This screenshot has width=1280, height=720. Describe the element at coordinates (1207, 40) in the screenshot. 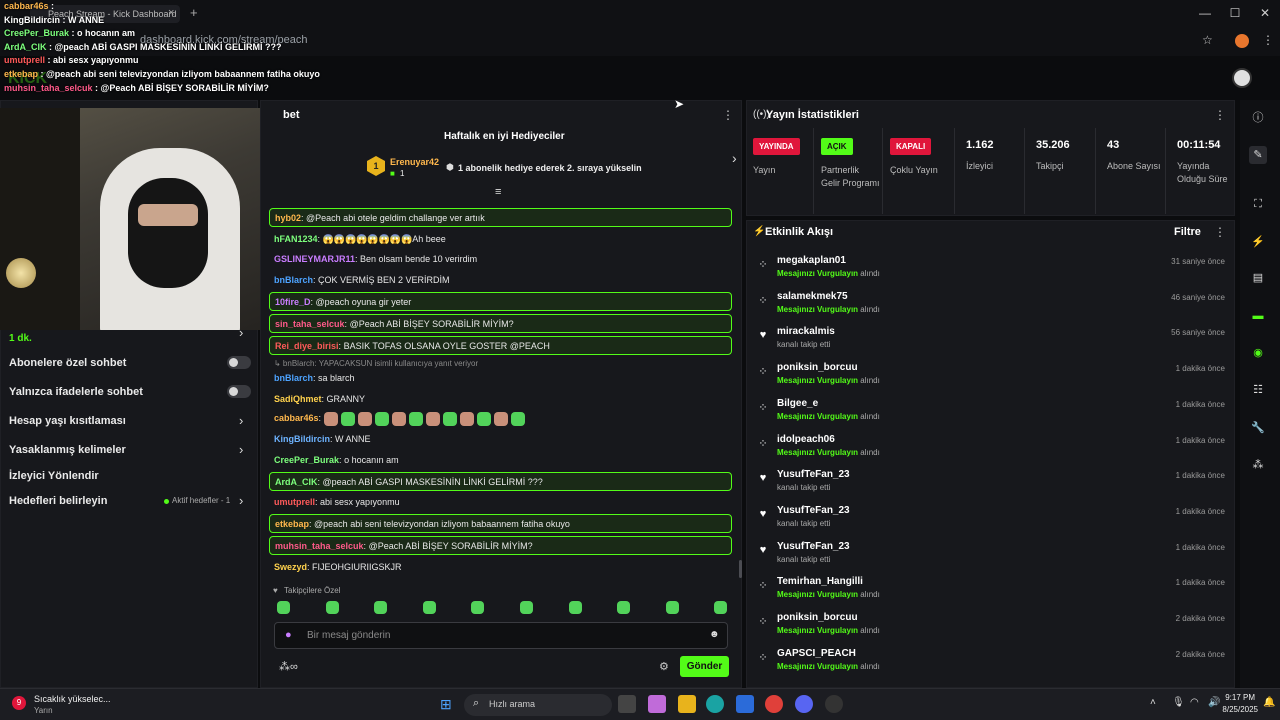

I see `bookmark-star-icon: ☆` at that location.